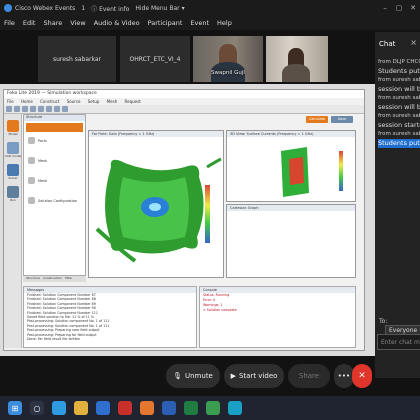 This screenshot has height=420, width=420. Describe the element at coordinates (399, 143) in the screenshot. I see `chat-message-selected: Students put yo` at that location.